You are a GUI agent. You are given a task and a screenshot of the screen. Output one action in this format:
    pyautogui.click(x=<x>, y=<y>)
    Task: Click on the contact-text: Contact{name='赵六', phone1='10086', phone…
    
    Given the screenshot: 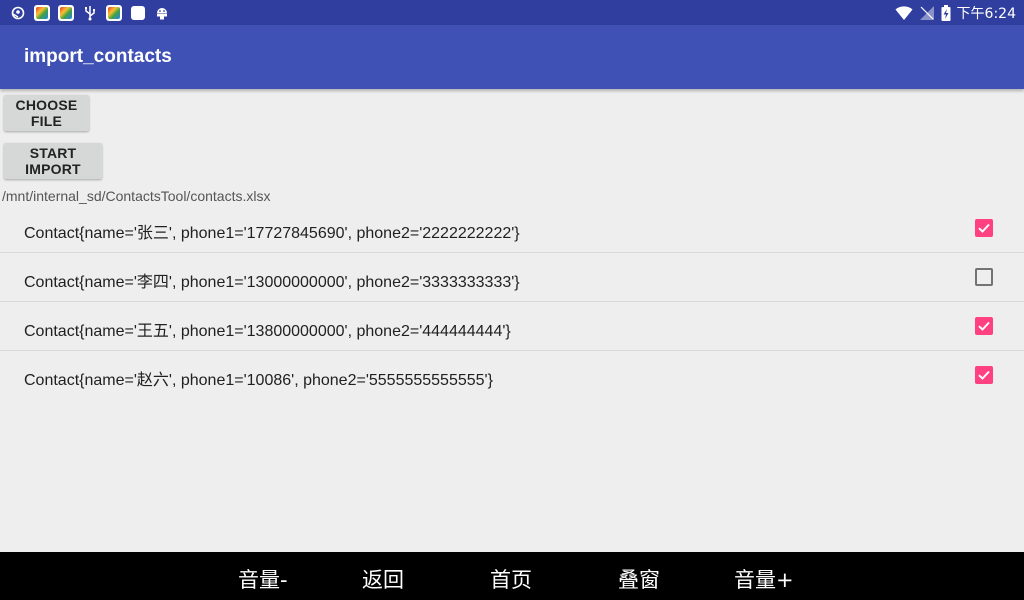 What is the action you would take?
    pyautogui.click(x=258, y=380)
    